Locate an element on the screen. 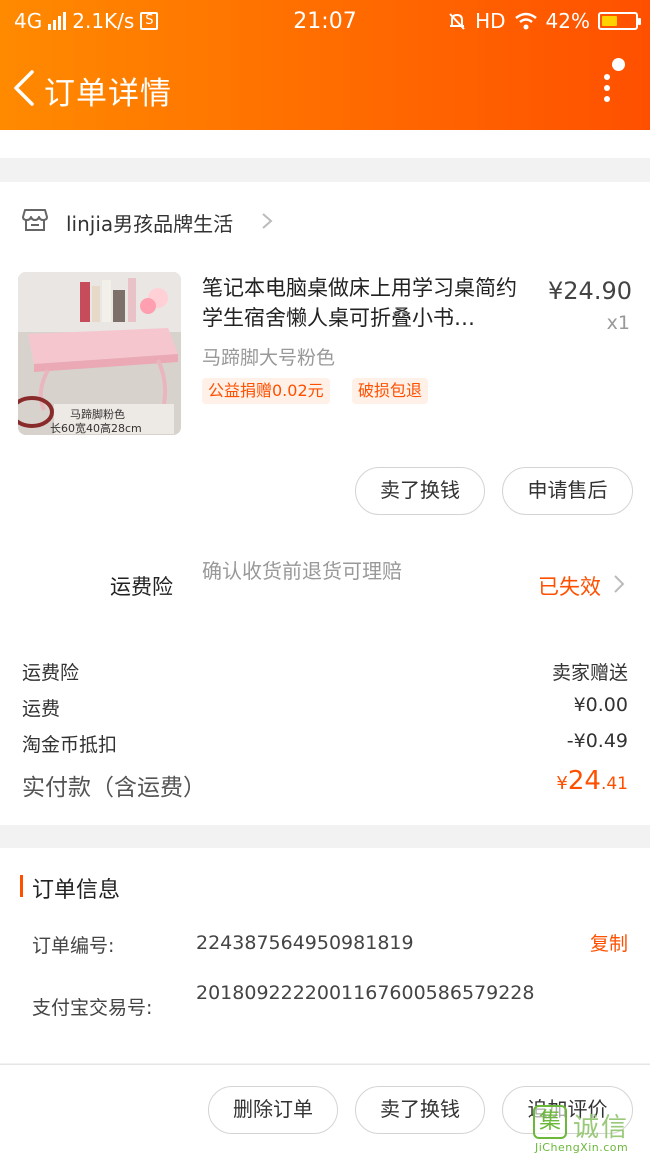  image-caption-1: 马蹄脚粉色 is located at coordinates (97, 414).